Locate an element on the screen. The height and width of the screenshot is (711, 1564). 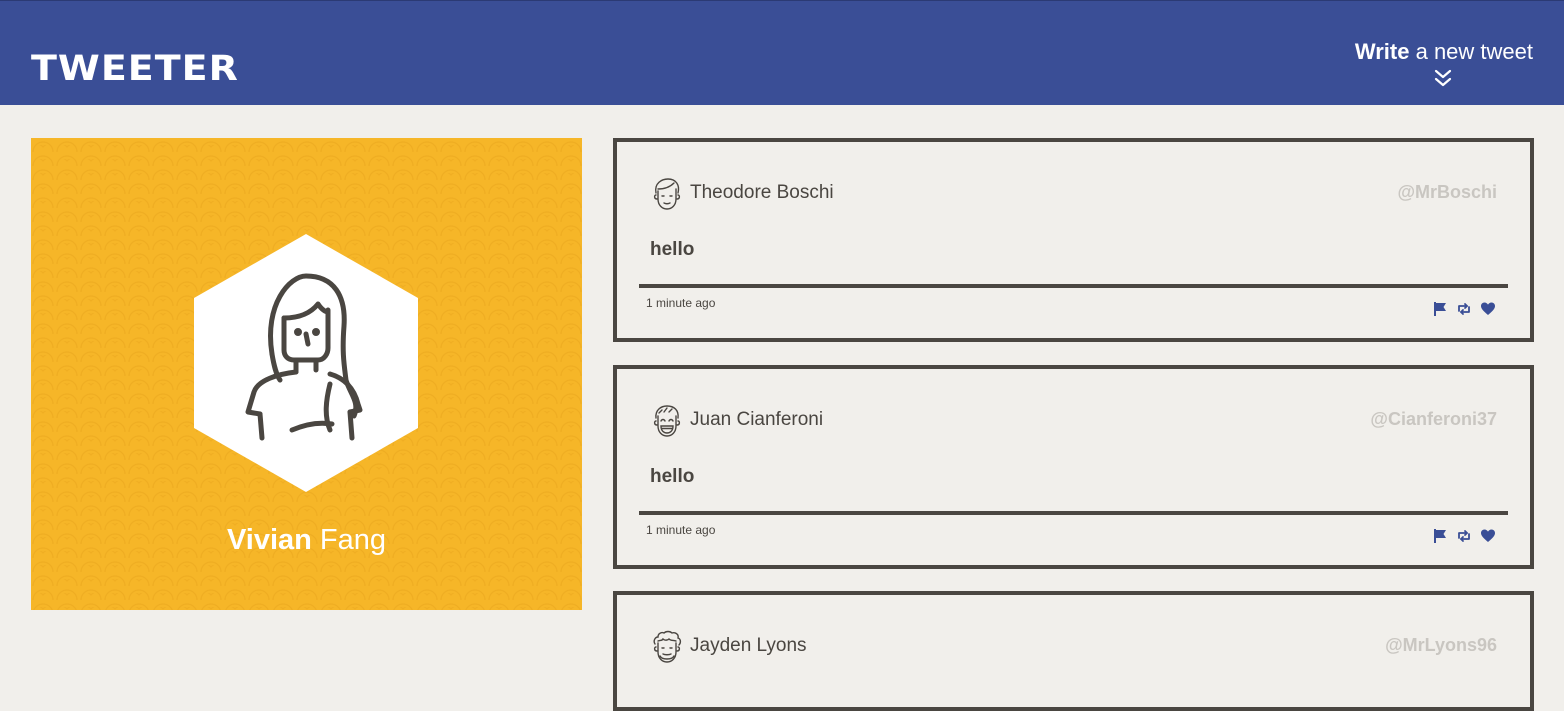
tweet-header: Theodore Boschi @MrBoschi is located at coordinates (1073, 194).